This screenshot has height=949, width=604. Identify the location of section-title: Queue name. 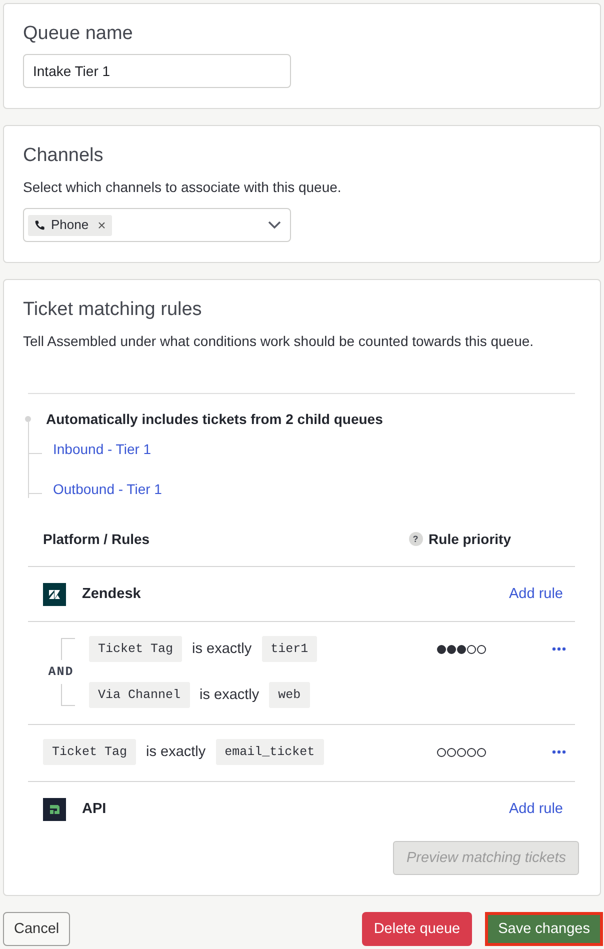
(78, 34).